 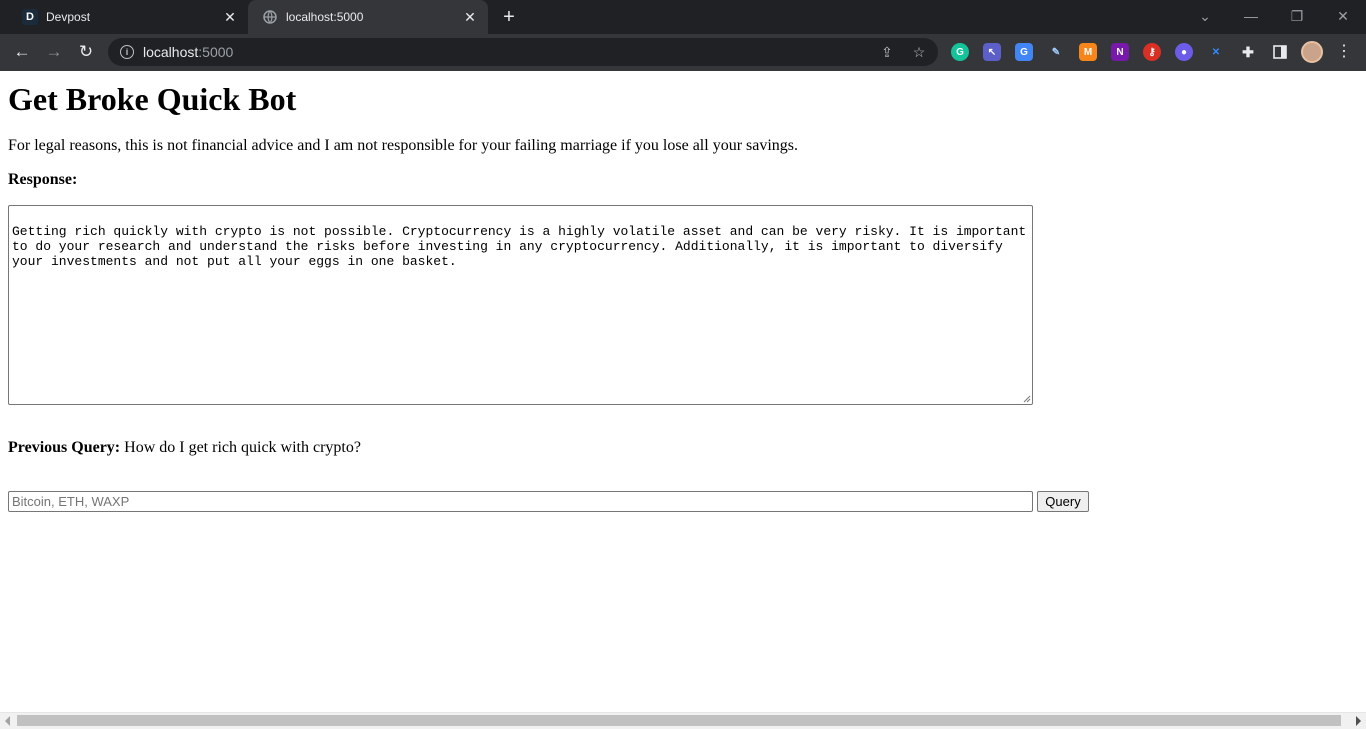 What do you see at coordinates (679, 720) in the screenshot?
I see `scrollbar-thumb` at bounding box center [679, 720].